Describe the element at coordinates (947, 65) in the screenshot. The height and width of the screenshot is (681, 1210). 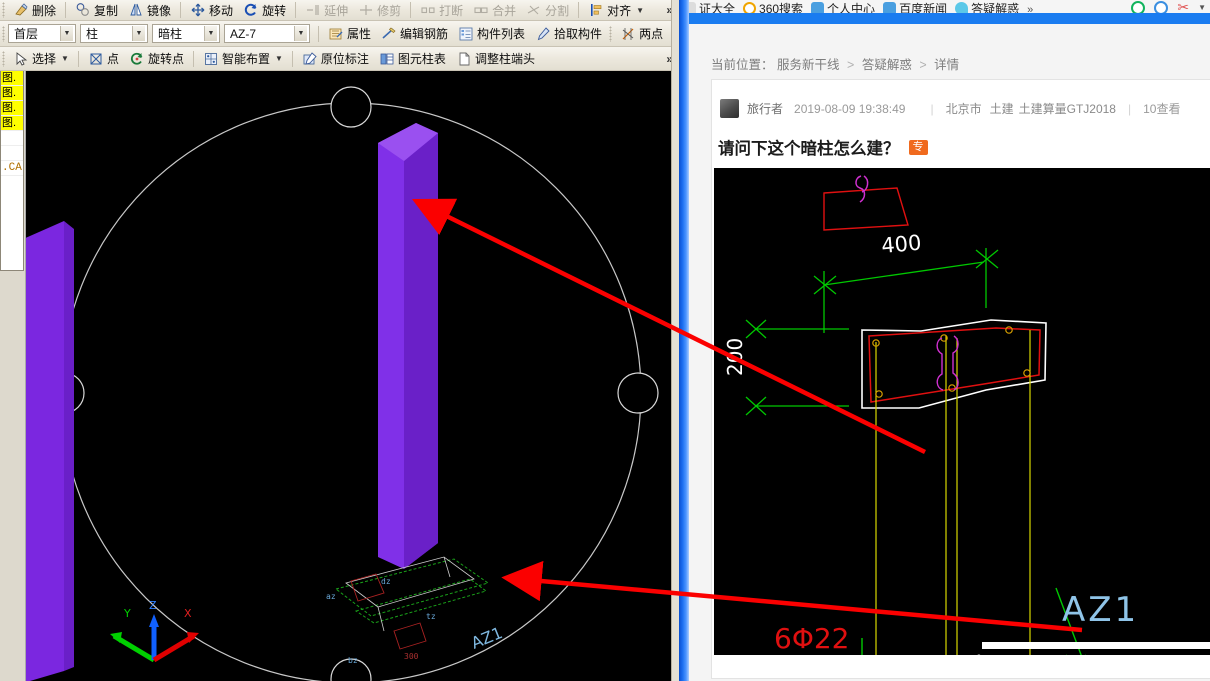
I see `breadcrumb-item-3: 详情` at that location.